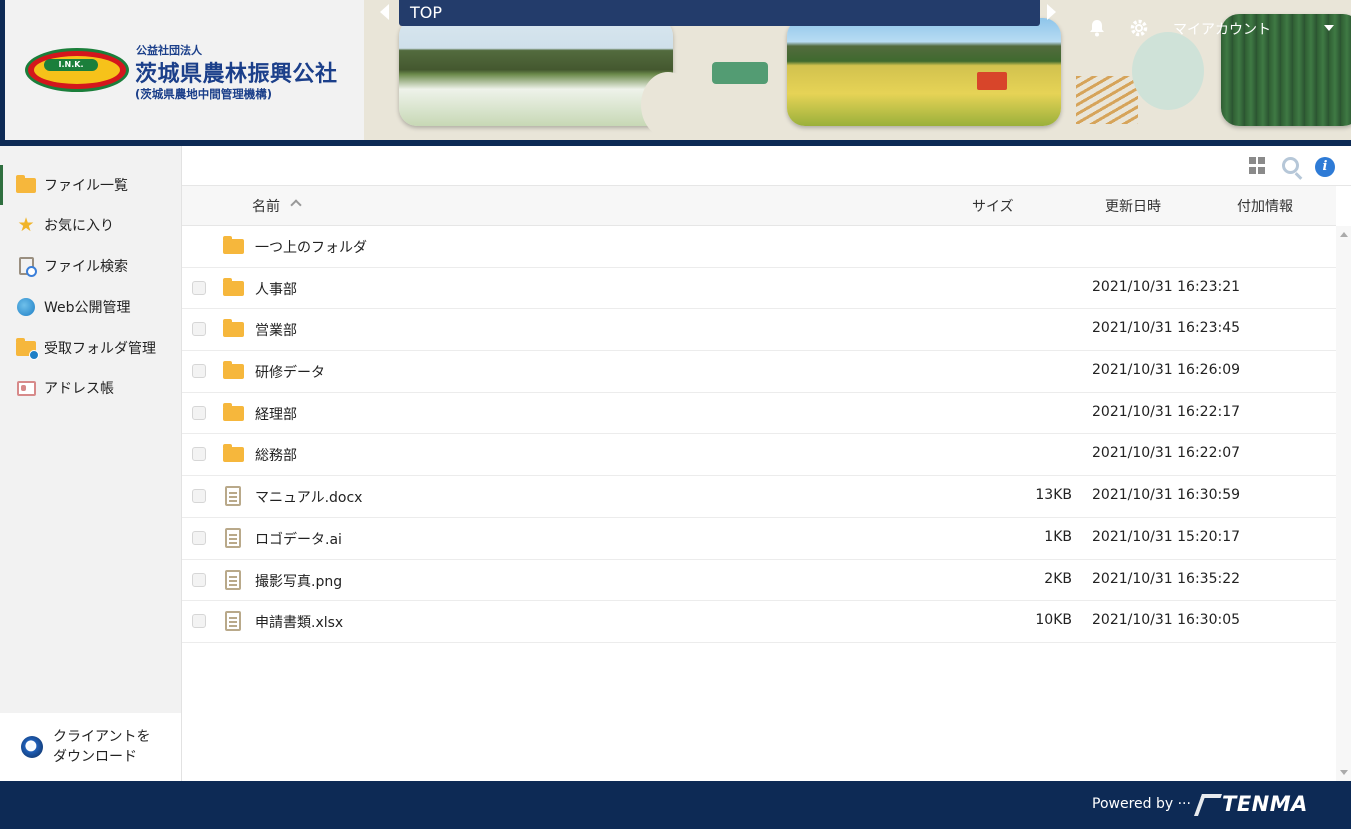 The height and width of the screenshot is (829, 1351). Describe the element at coordinates (1166, 453) in the screenshot. I see `file-updated: 2021/10/31 16:22:07` at that location.